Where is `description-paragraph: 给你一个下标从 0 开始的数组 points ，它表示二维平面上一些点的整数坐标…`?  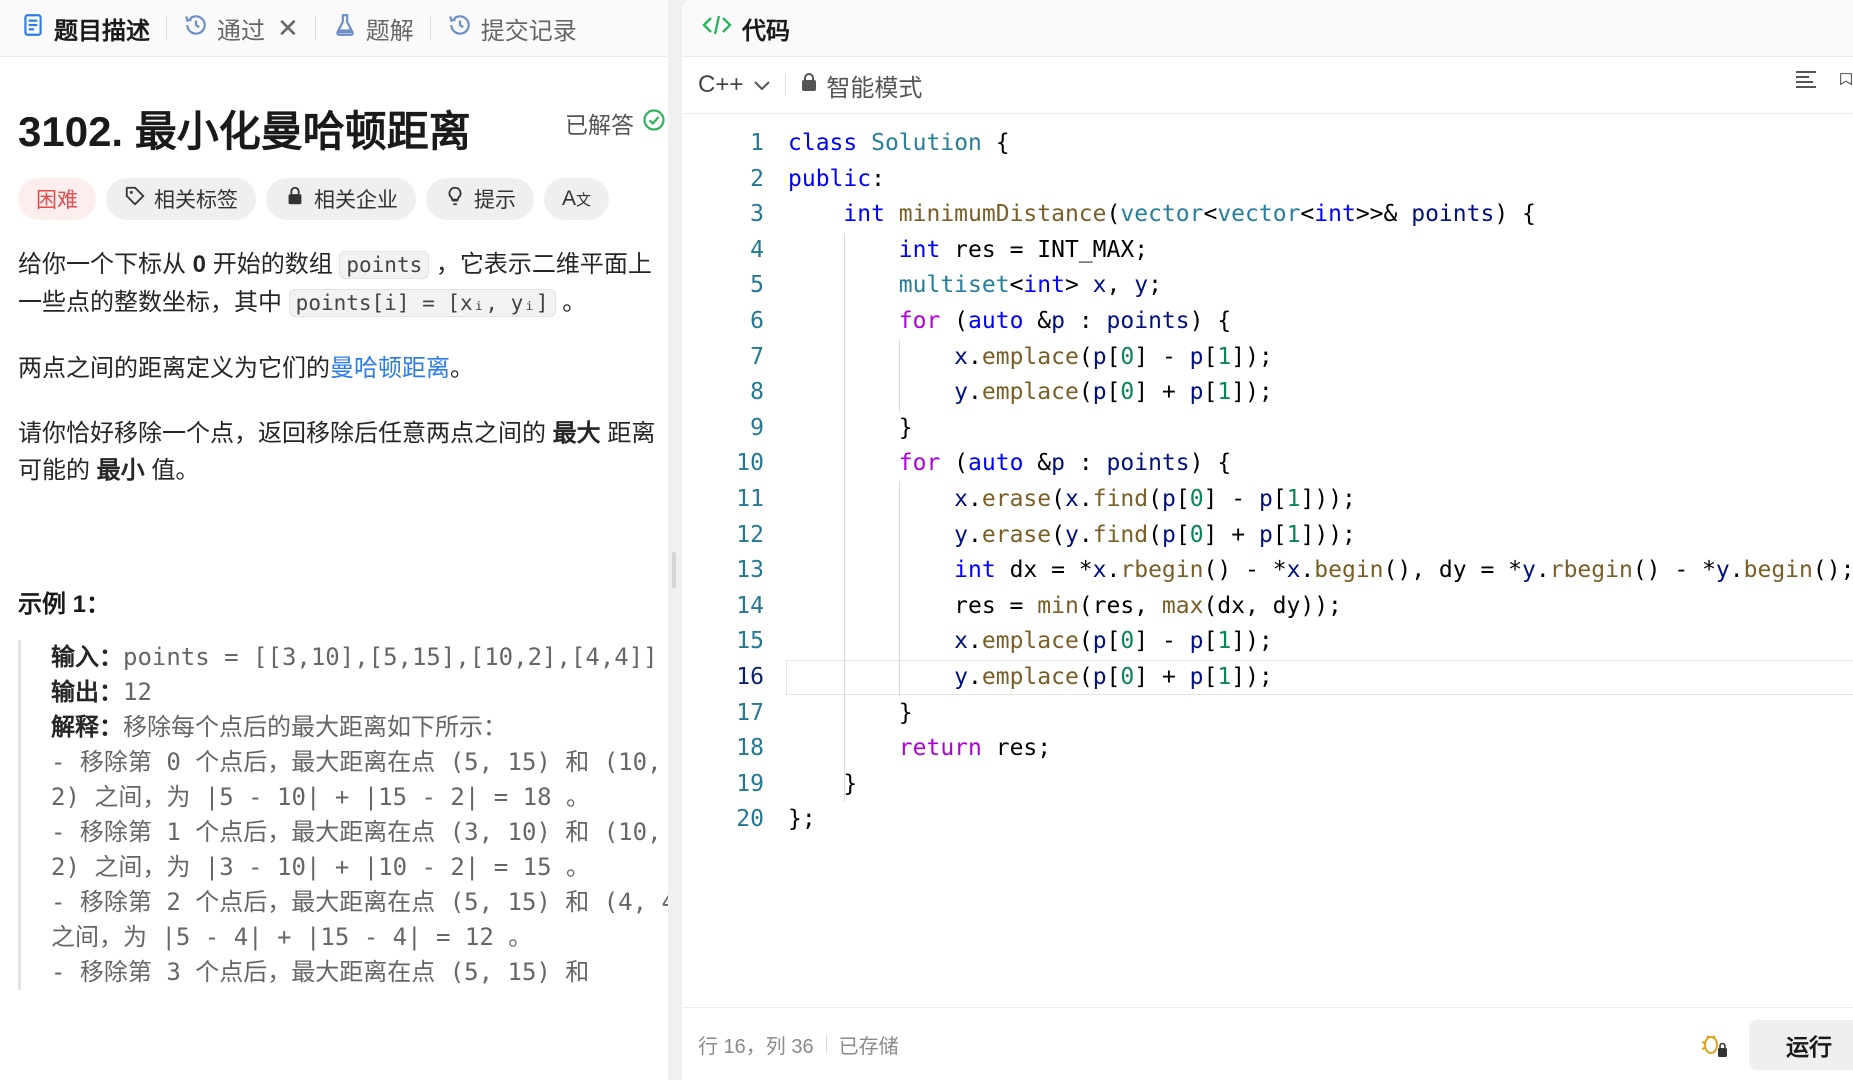 description-paragraph: 给你一个下标从 0 开始的数组 points ，它表示二维平面上一些点的整数坐标… is located at coordinates (341, 284).